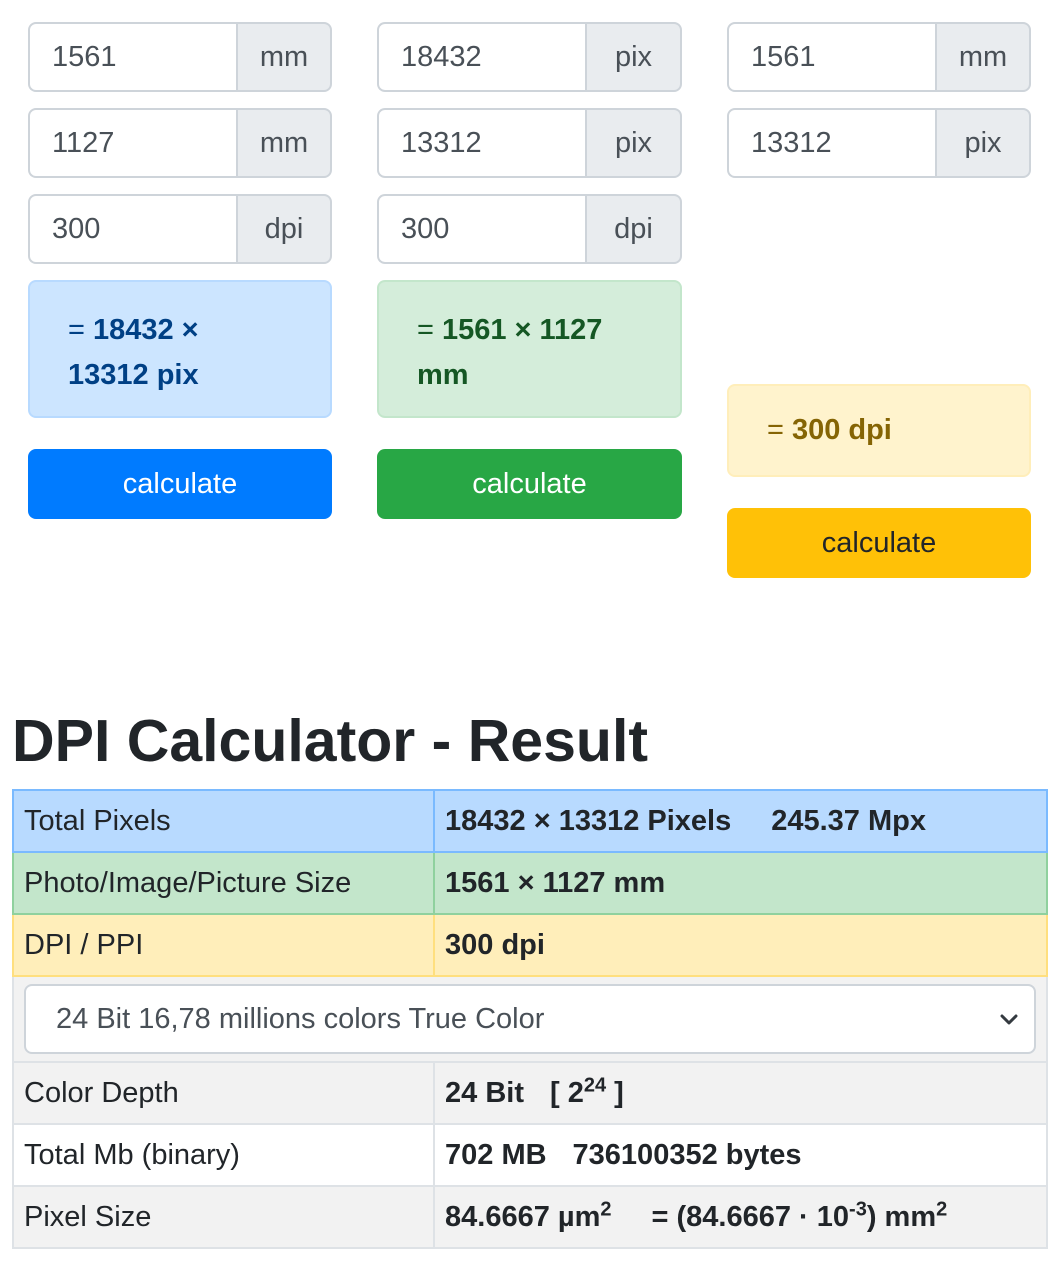 The height and width of the screenshot is (1280, 1063). I want to click on total-pixels-value: 18432 × 13312 Pixels 245.37 Mpx, so click(740, 821).